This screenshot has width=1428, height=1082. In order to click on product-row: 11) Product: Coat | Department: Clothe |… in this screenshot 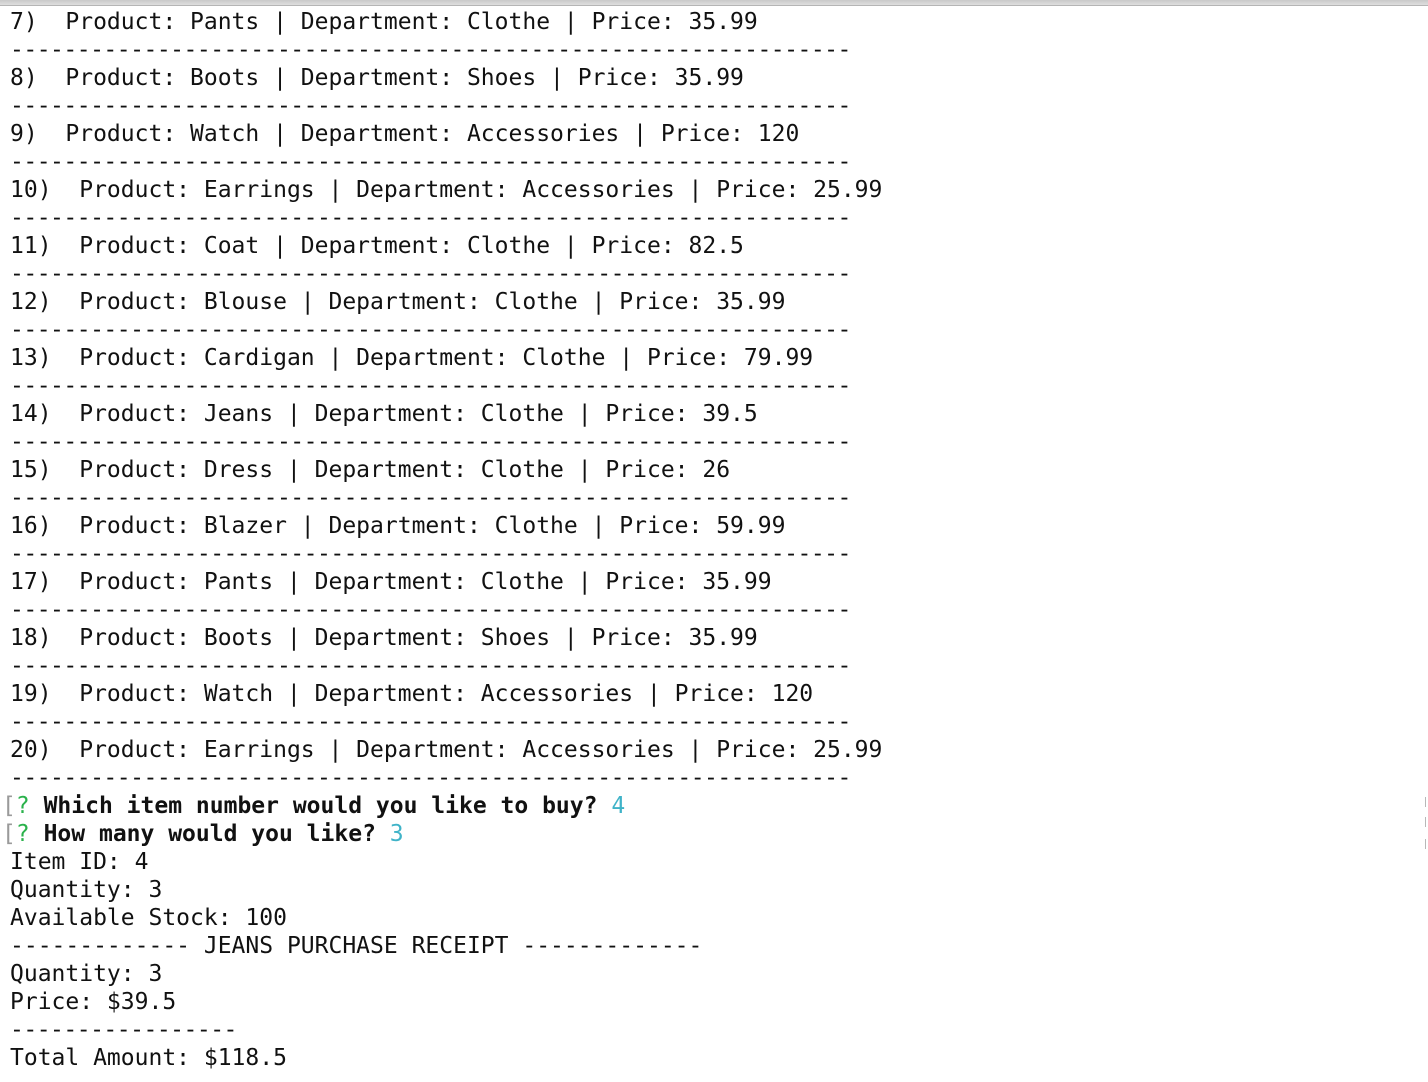, I will do `click(377, 246)`.